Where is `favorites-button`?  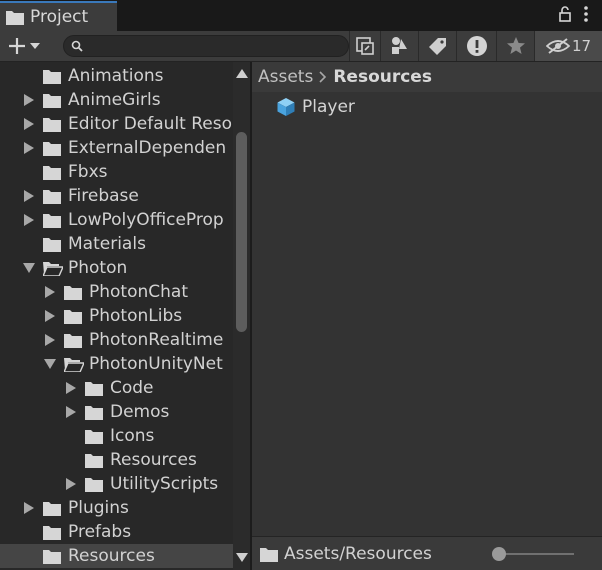 favorites-button is located at coordinates (515, 46).